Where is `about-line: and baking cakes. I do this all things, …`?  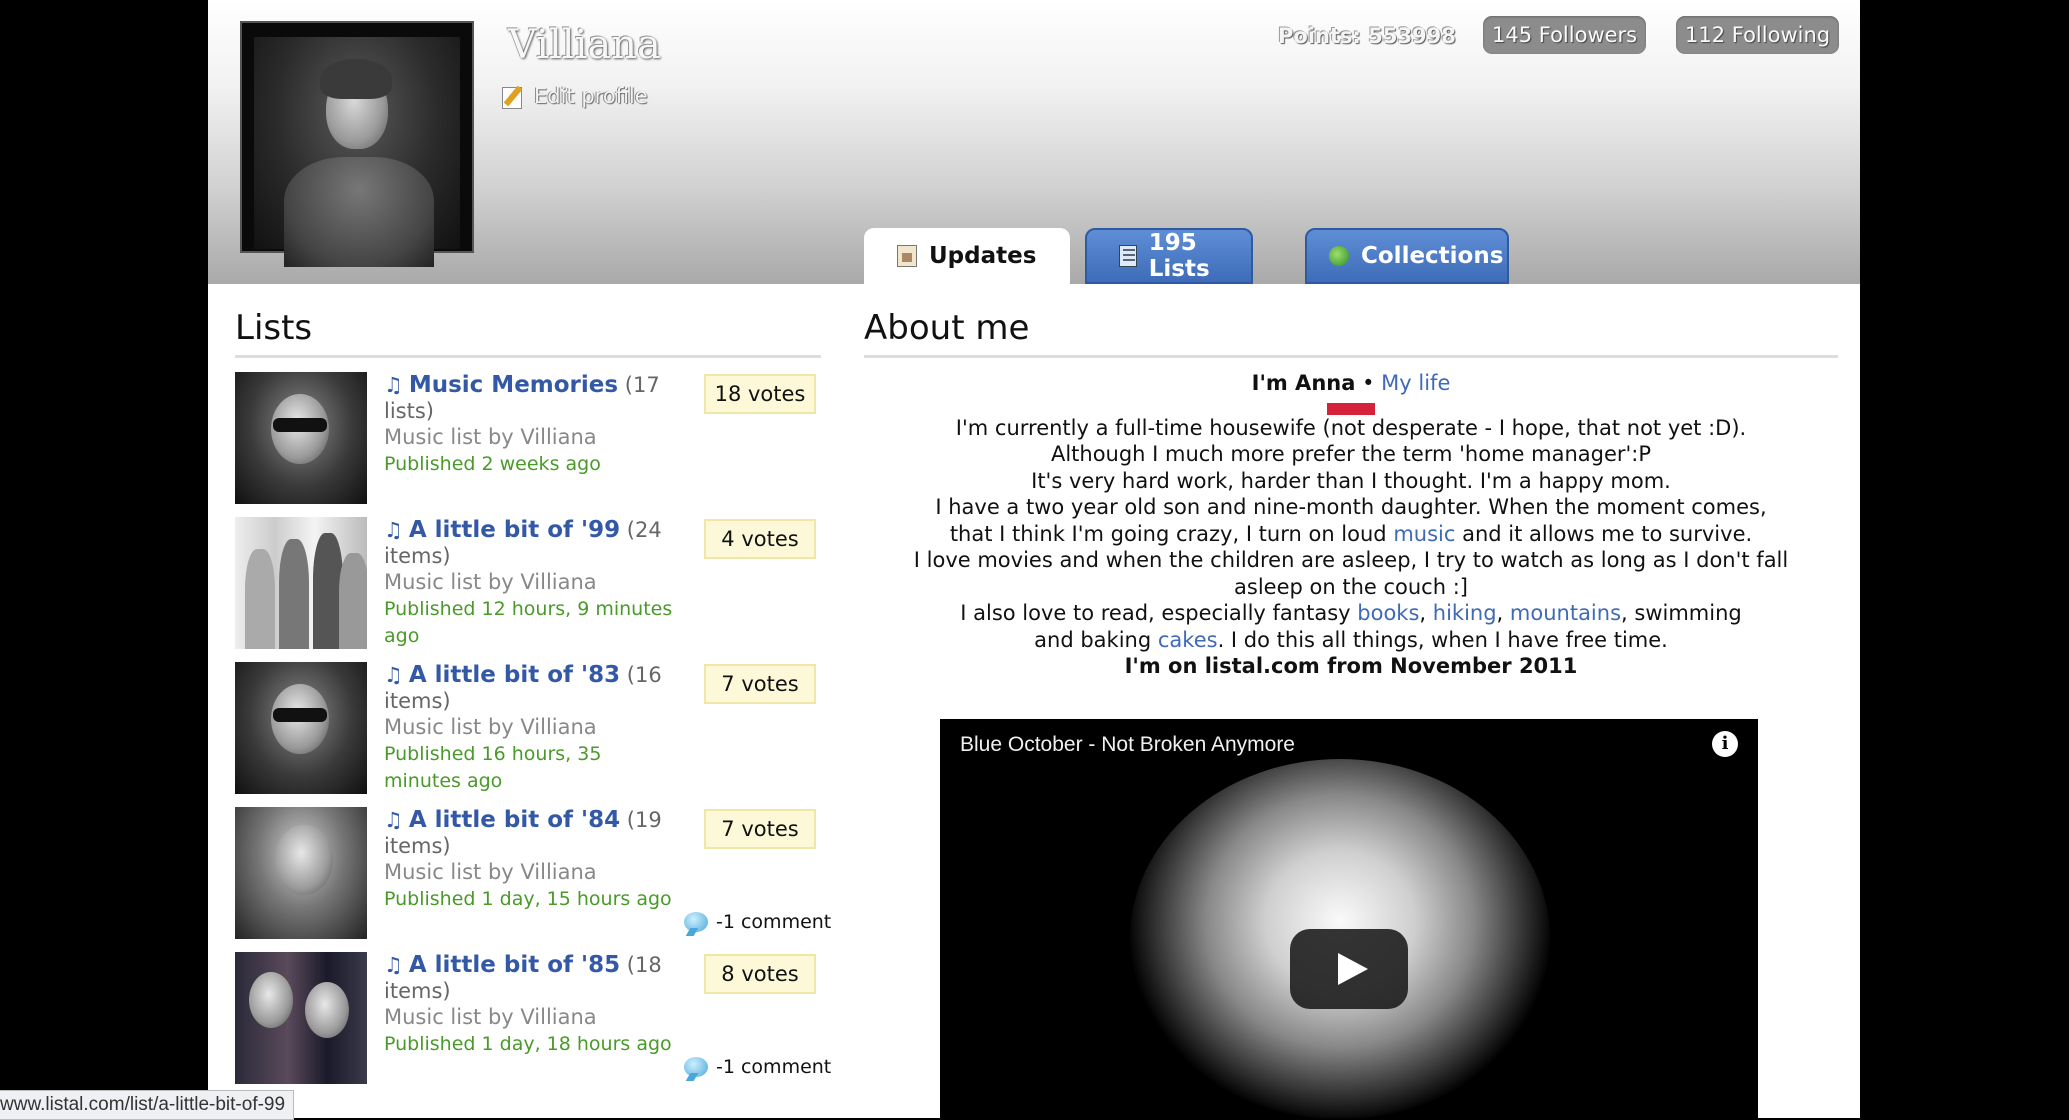 about-line: and baking cakes. I do this all things, … is located at coordinates (1351, 640).